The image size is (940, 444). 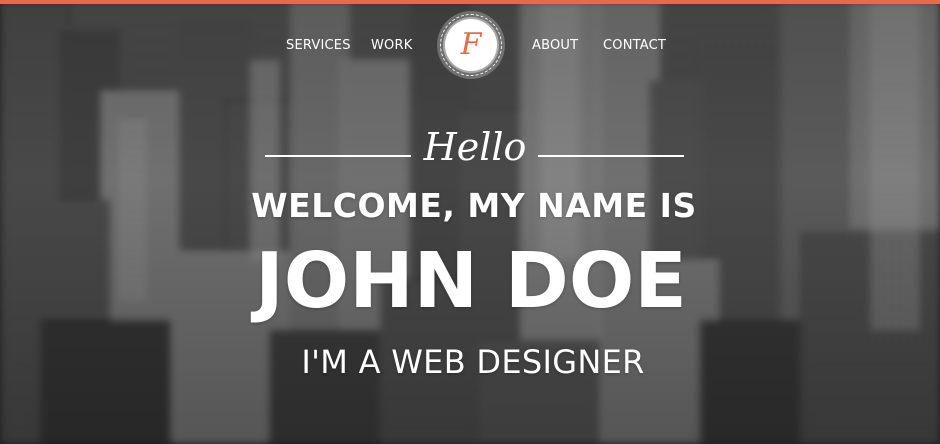 I want to click on name-heading: JOHN DOE, so click(x=471, y=281).